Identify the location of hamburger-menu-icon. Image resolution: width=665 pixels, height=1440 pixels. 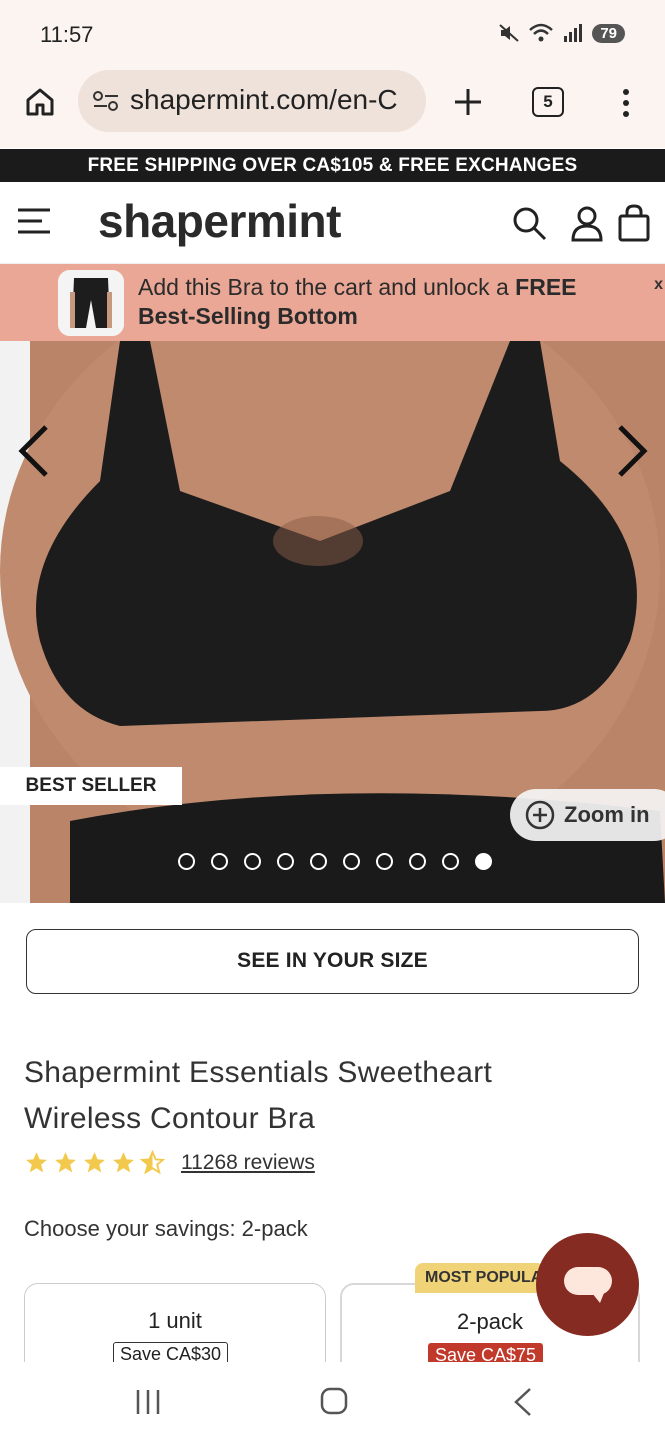
(35, 221).